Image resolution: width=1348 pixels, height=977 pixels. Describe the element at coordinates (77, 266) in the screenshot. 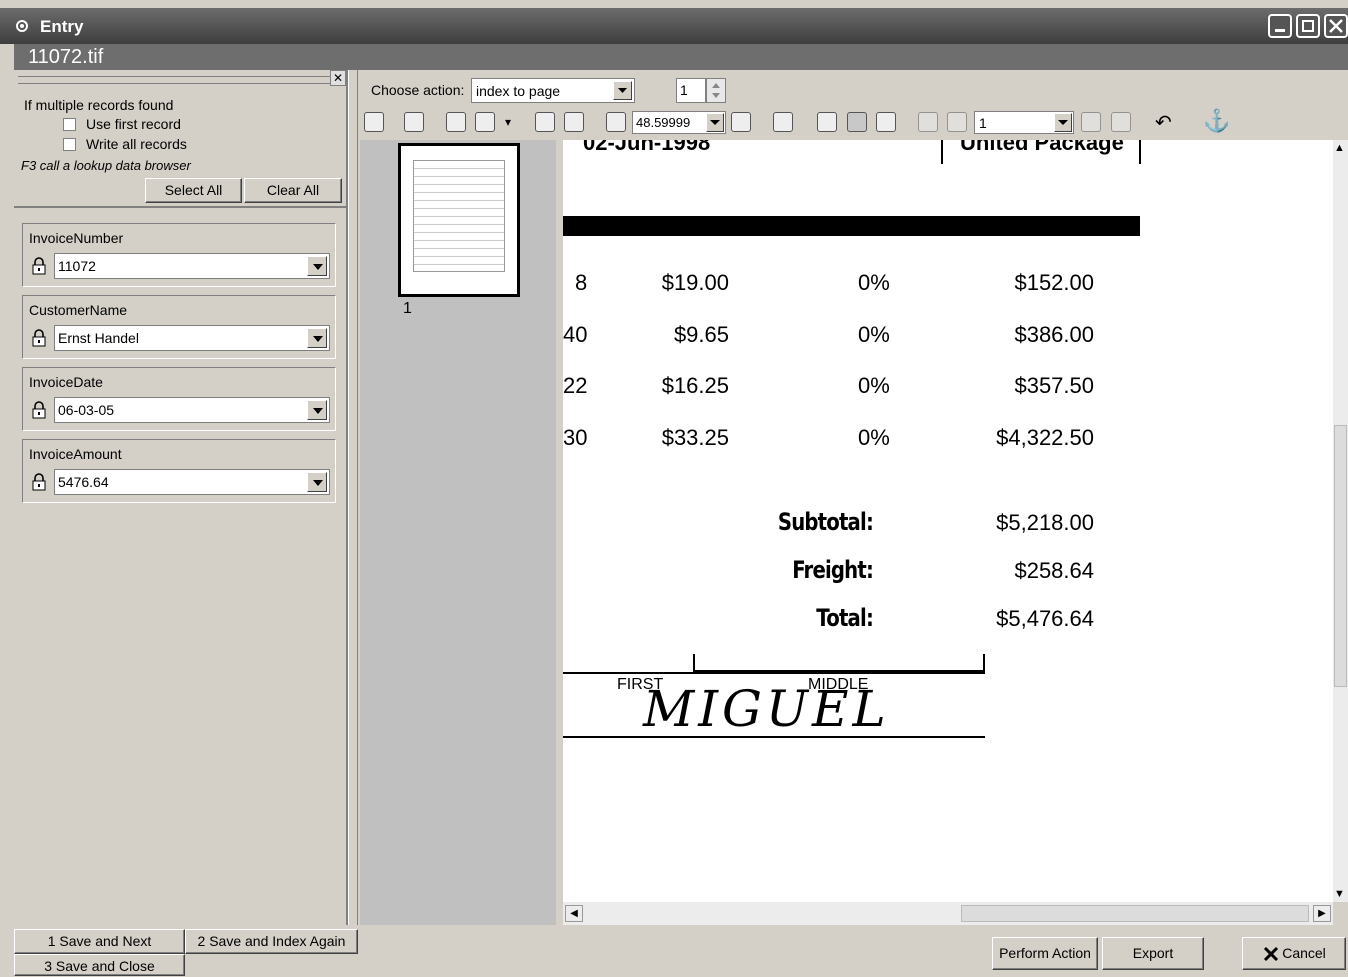

I see `field-value: 11072` at that location.